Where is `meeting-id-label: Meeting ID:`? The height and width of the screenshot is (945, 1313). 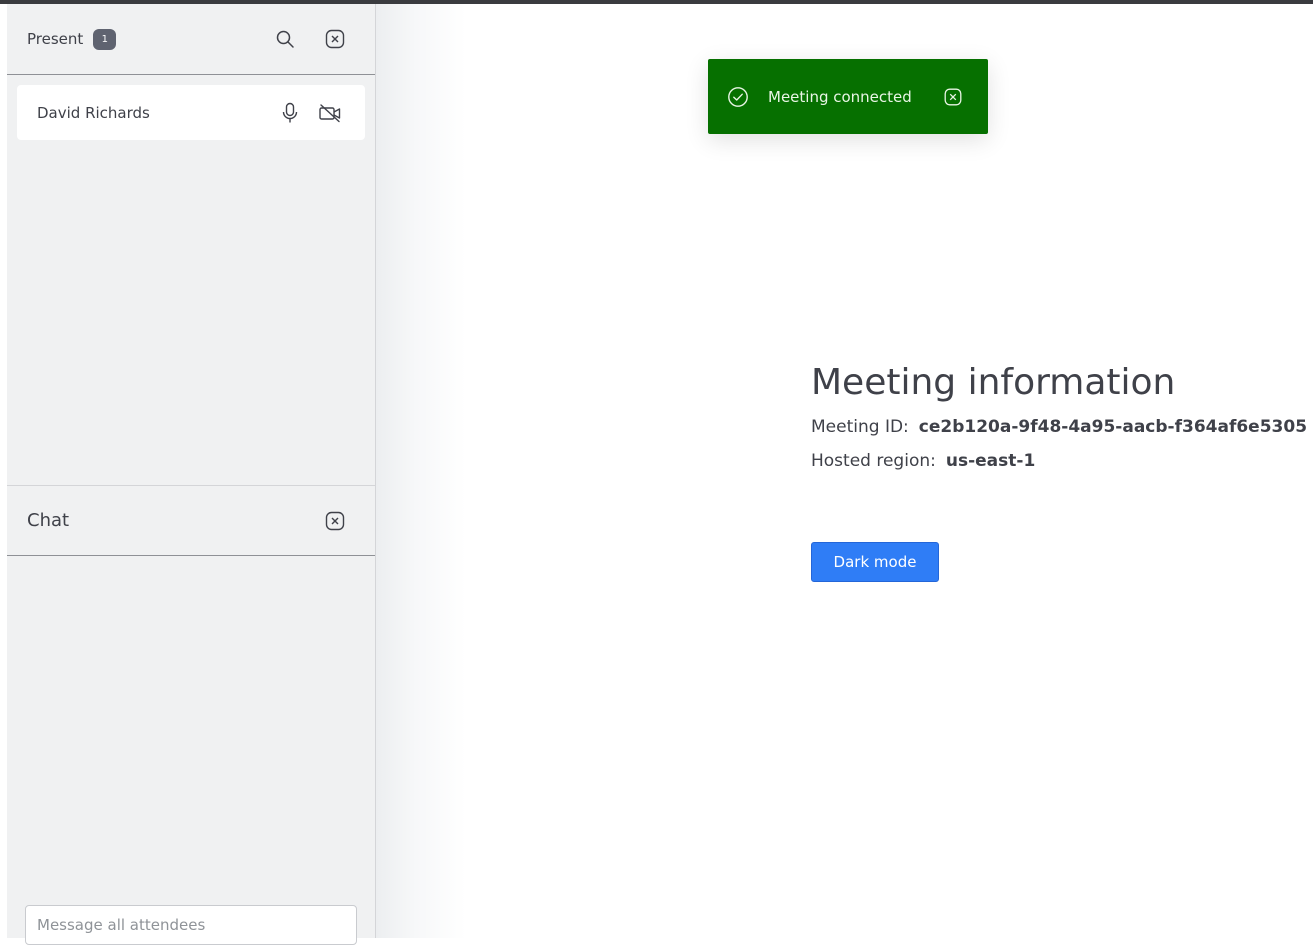 meeting-id-label: Meeting ID: is located at coordinates (860, 427).